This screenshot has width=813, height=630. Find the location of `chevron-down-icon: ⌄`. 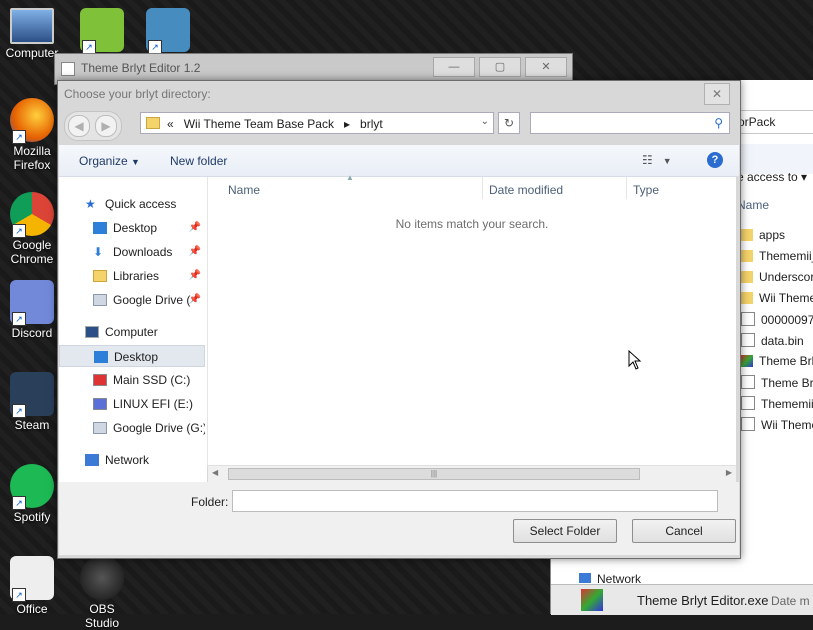

chevron-down-icon: ⌄ is located at coordinates (485, 121).